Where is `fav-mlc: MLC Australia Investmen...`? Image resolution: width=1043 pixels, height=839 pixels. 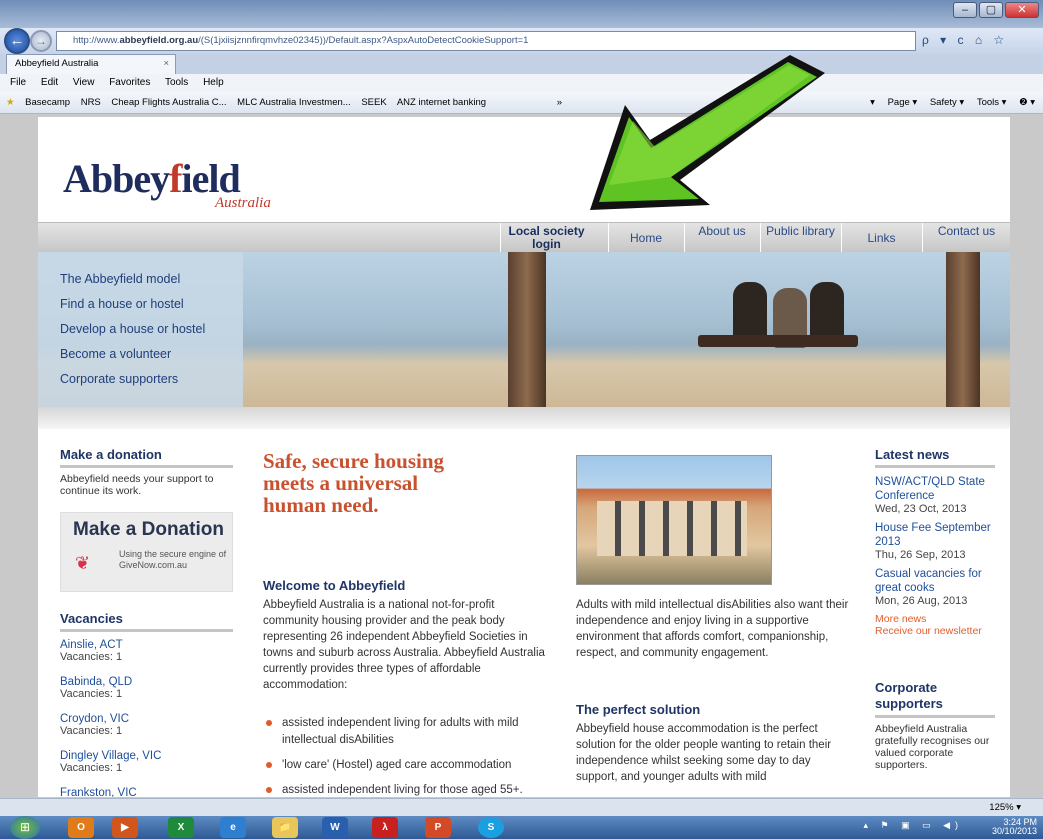 fav-mlc: MLC Australia Investmen... is located at coordinates (294, 102).